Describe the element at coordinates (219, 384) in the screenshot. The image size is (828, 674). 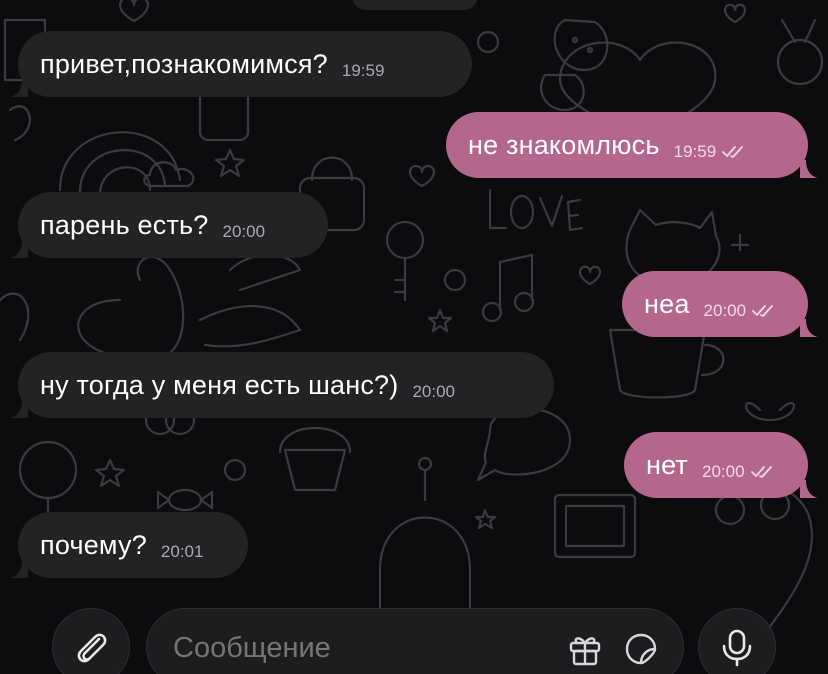
I see `message-text: ну тогда у меня есть шанс?)` at that location.